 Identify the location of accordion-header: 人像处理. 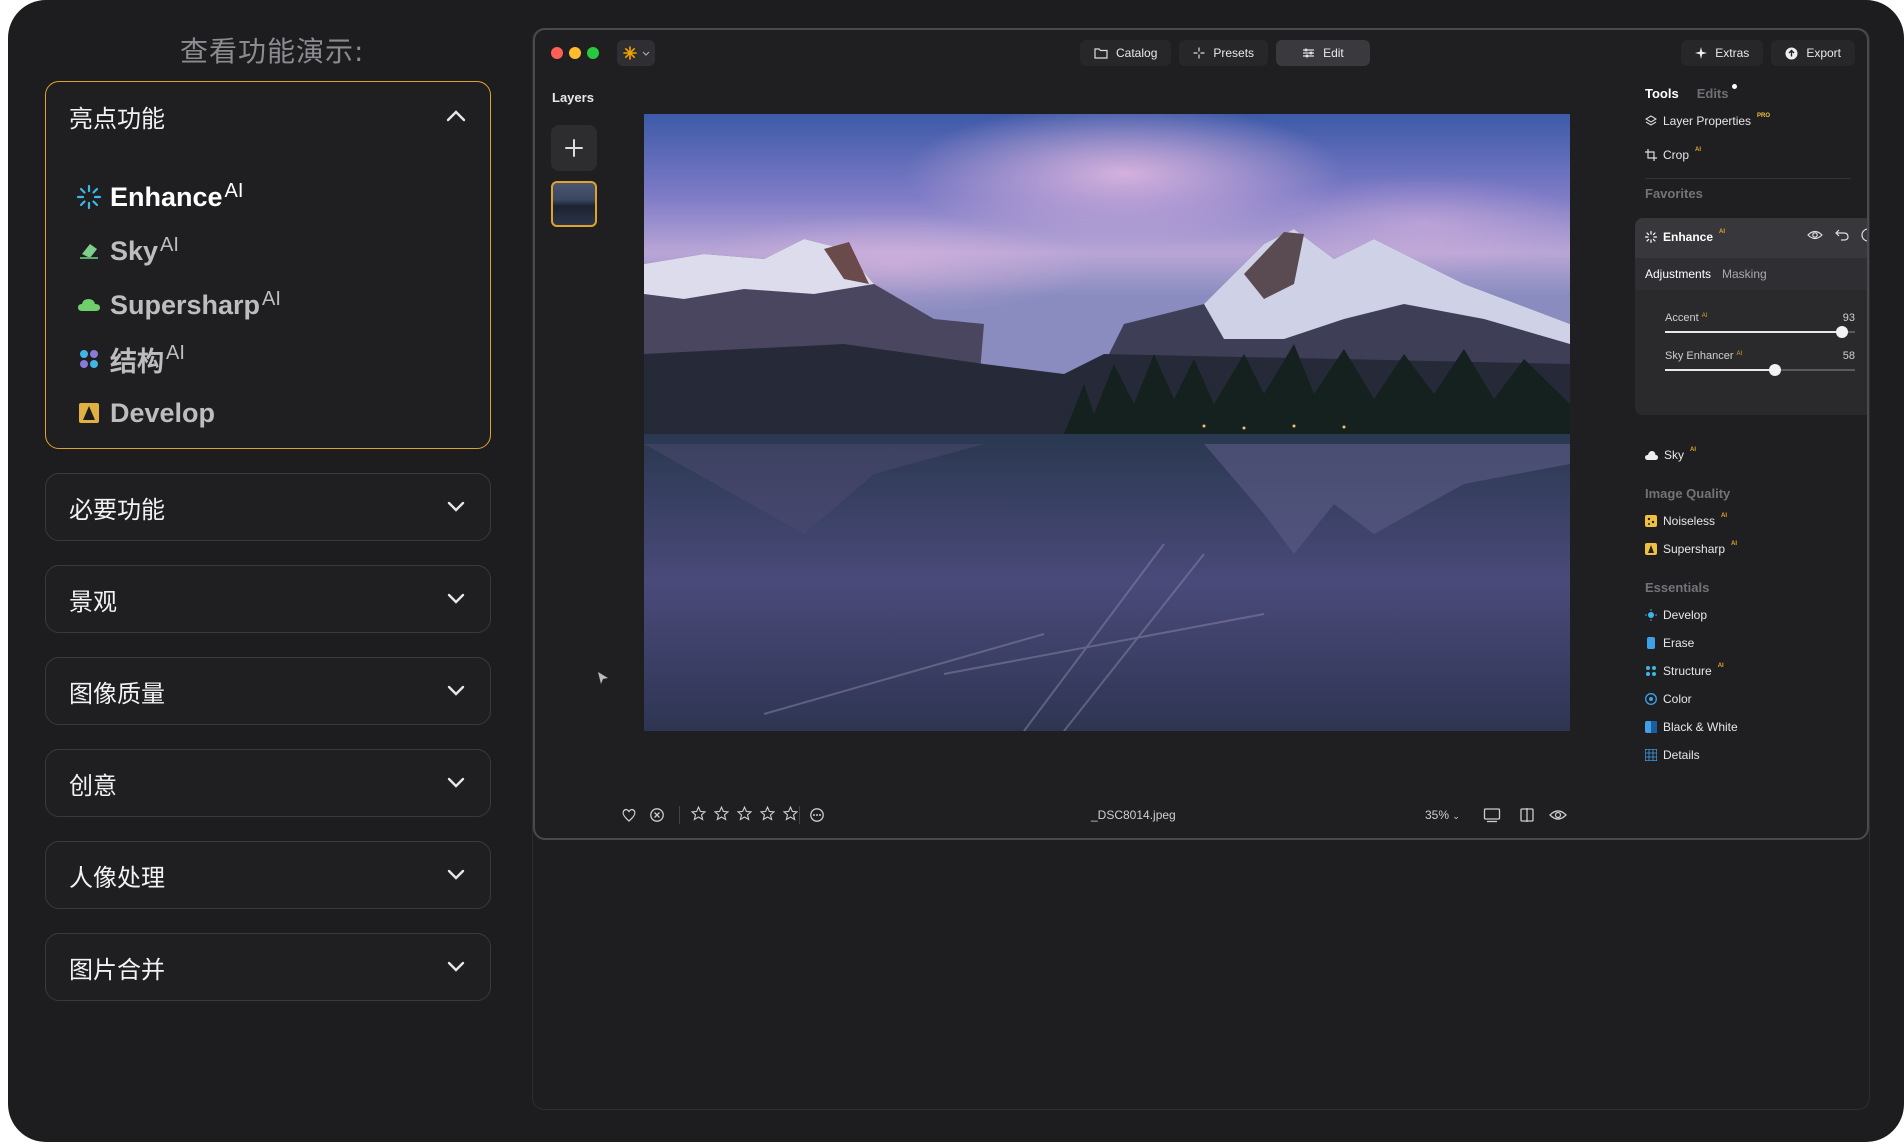
(268, 875).